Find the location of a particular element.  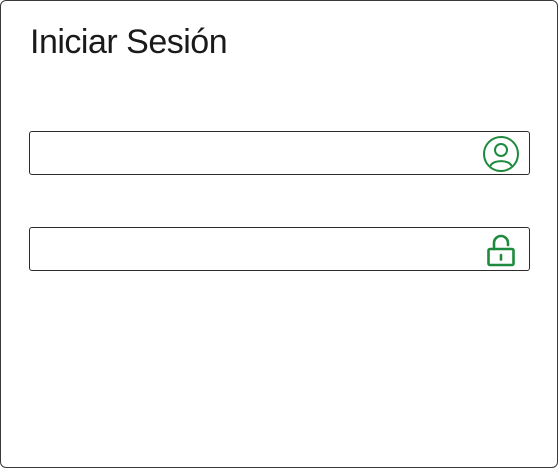

lock-open-icon is located at coordinates (501, 250).